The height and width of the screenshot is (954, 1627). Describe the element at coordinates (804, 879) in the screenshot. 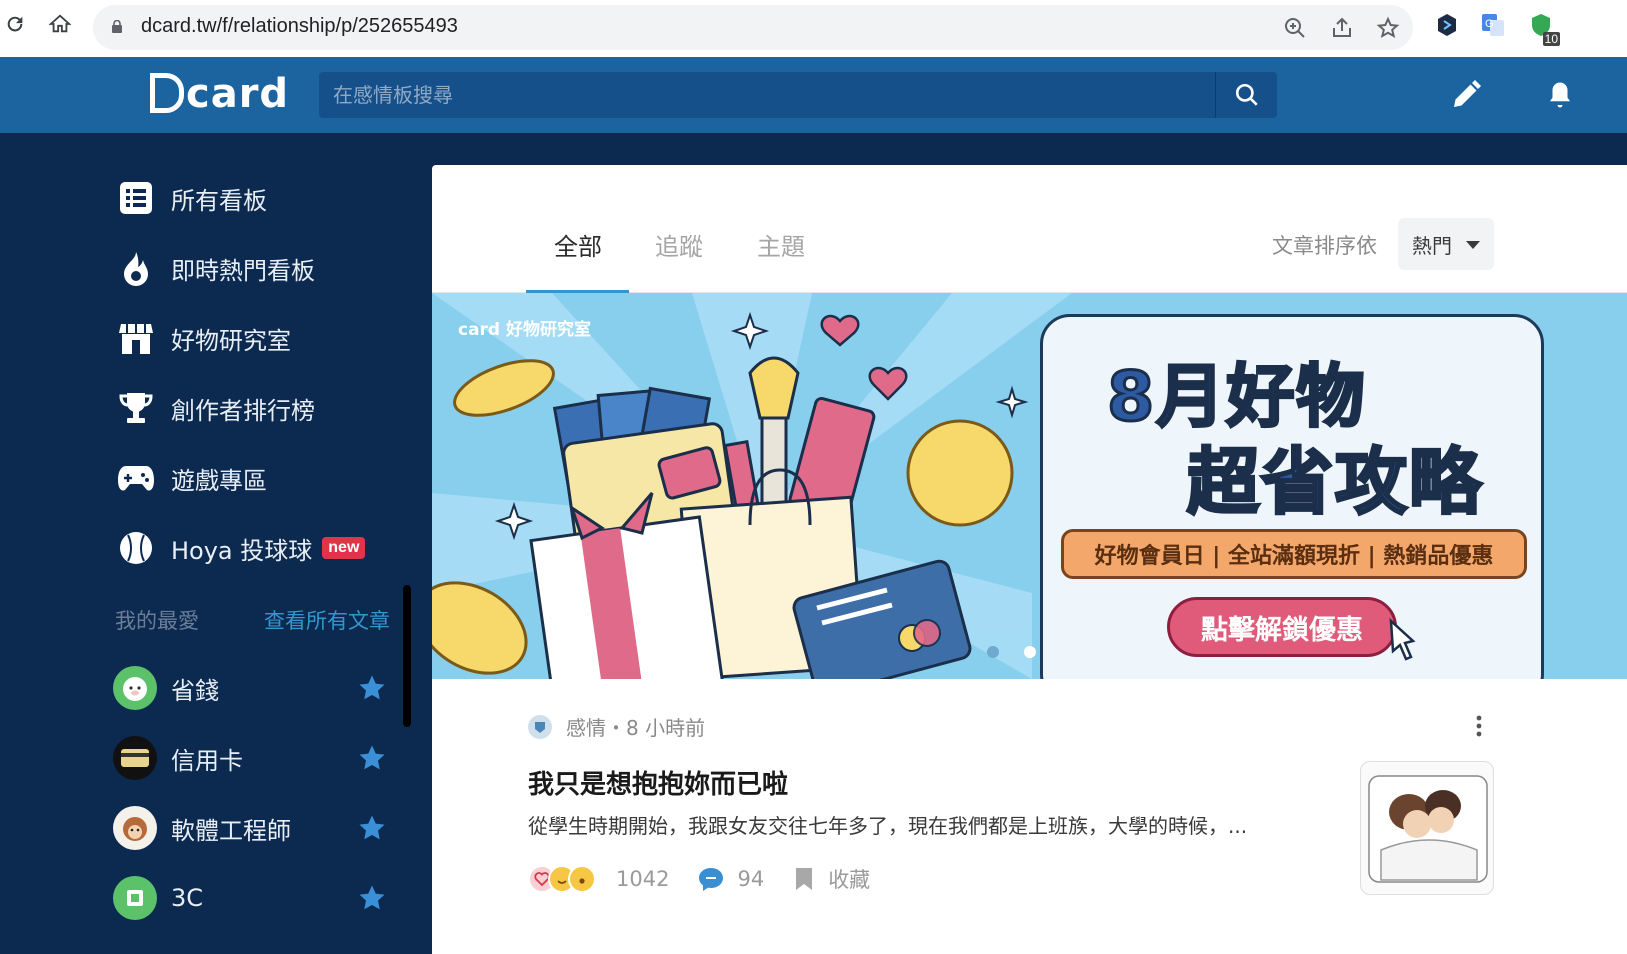

I see `bookmark-icon` at that location.